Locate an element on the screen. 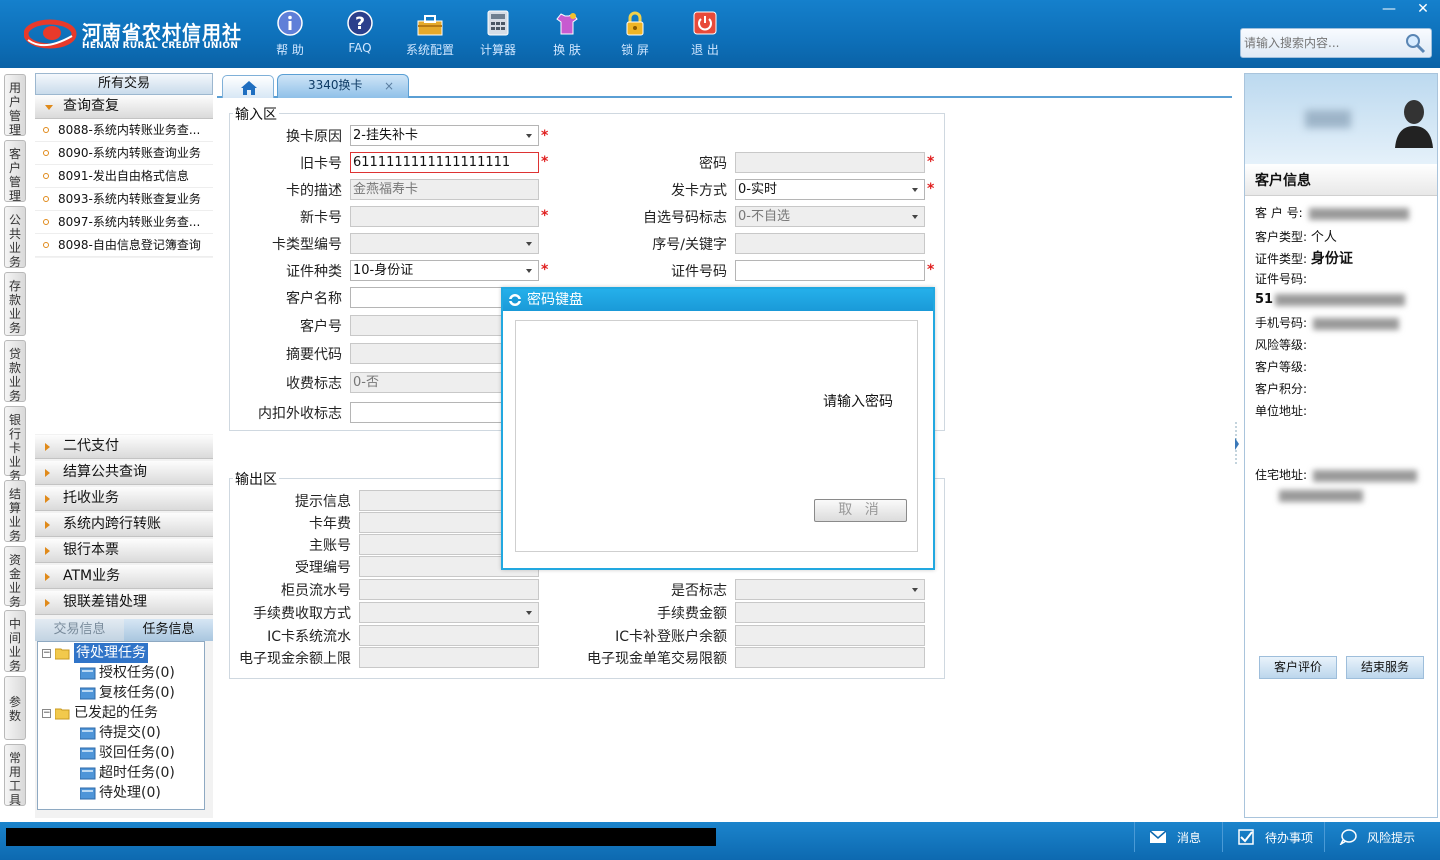 The height and width of the screenshot is (860, 1440). vtab-public-business: 公共业务 is located at coordinates (15, 237).